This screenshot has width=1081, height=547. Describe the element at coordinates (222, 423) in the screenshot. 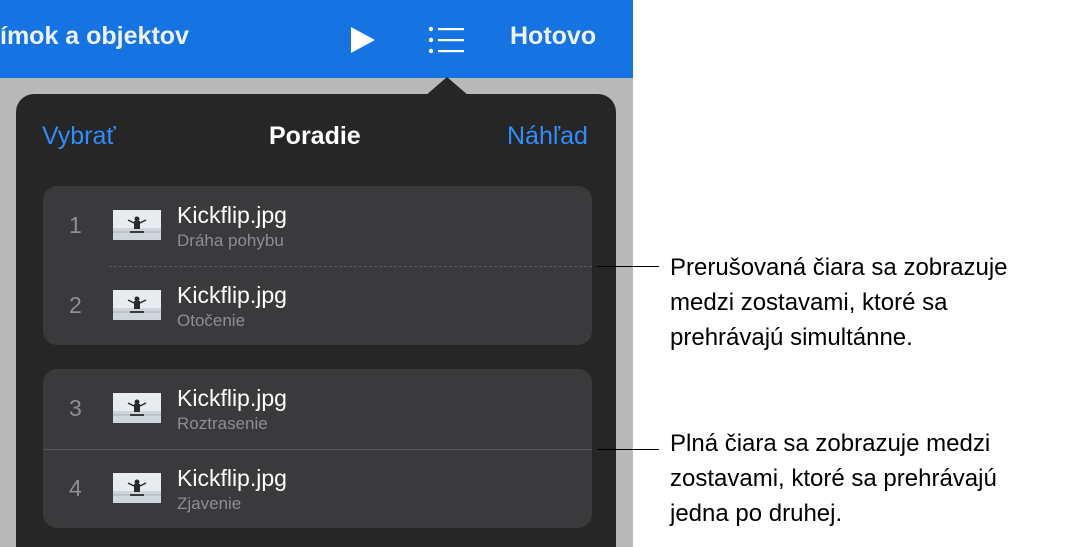

I see `effect-name: Roztrasenie` at that location.